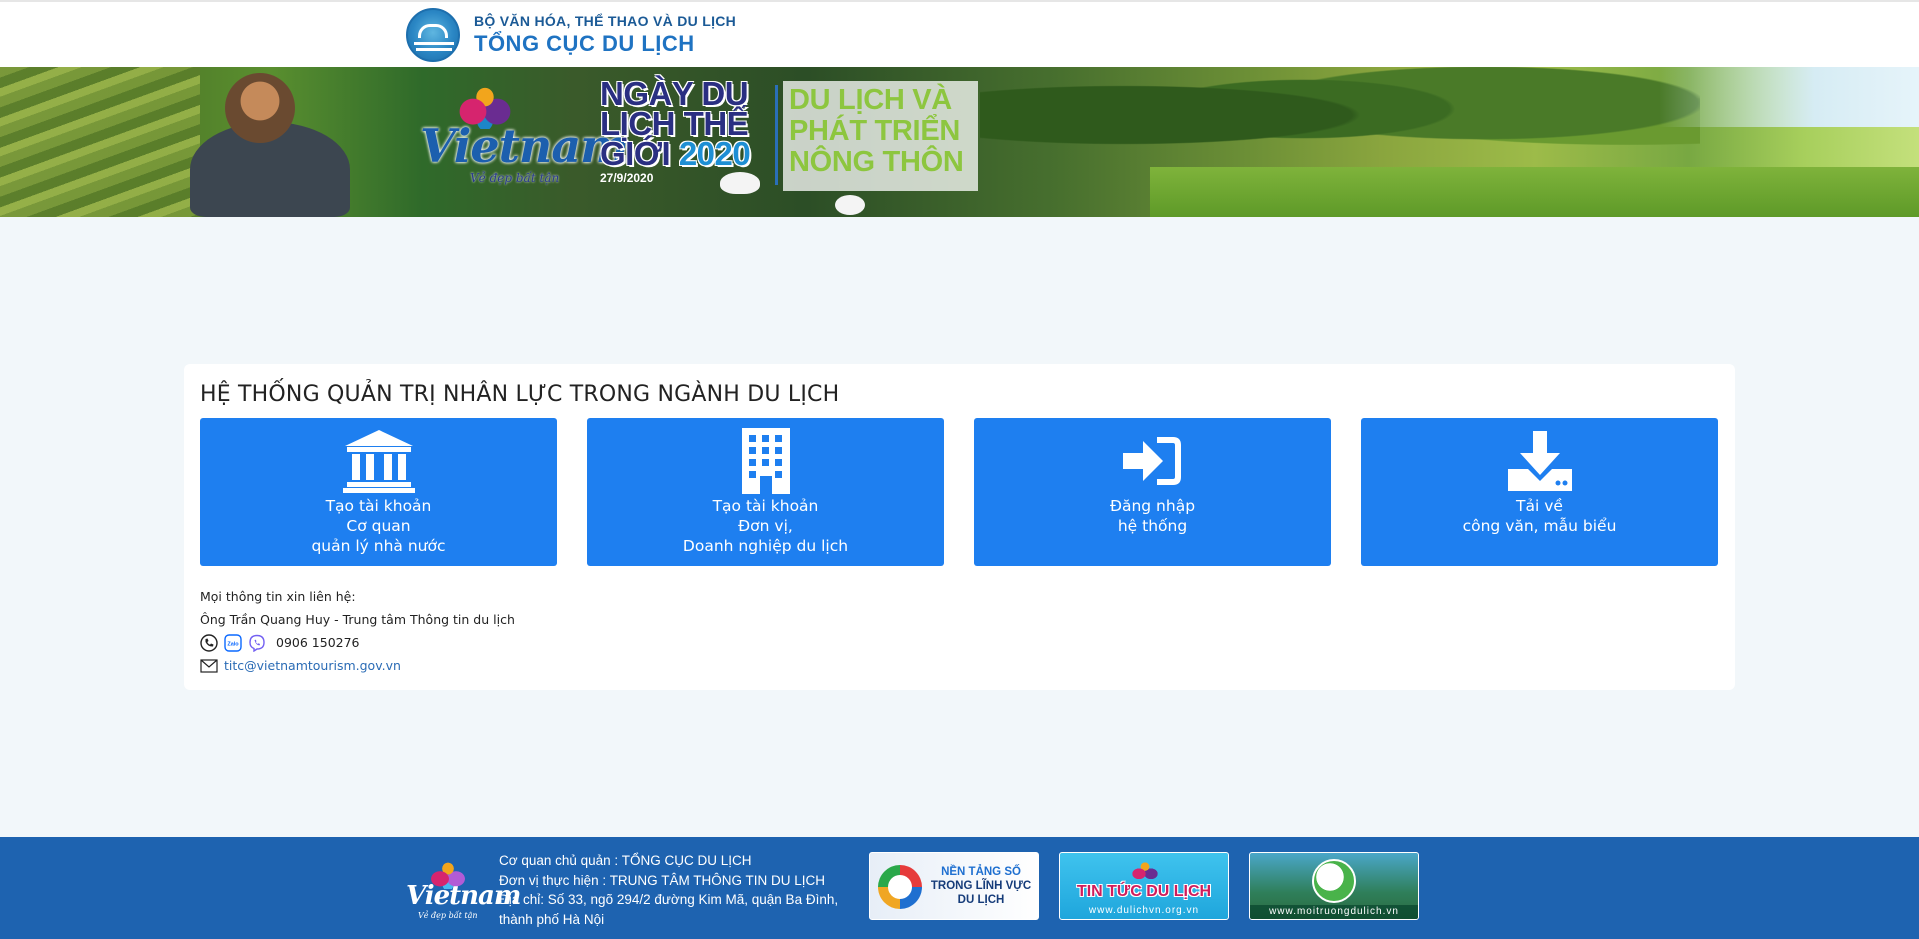  Describe the element at coordinates (515, 178) in the screenshot. I see `vietnam-slogan: Vẻ đẹp bất tận` at that location.